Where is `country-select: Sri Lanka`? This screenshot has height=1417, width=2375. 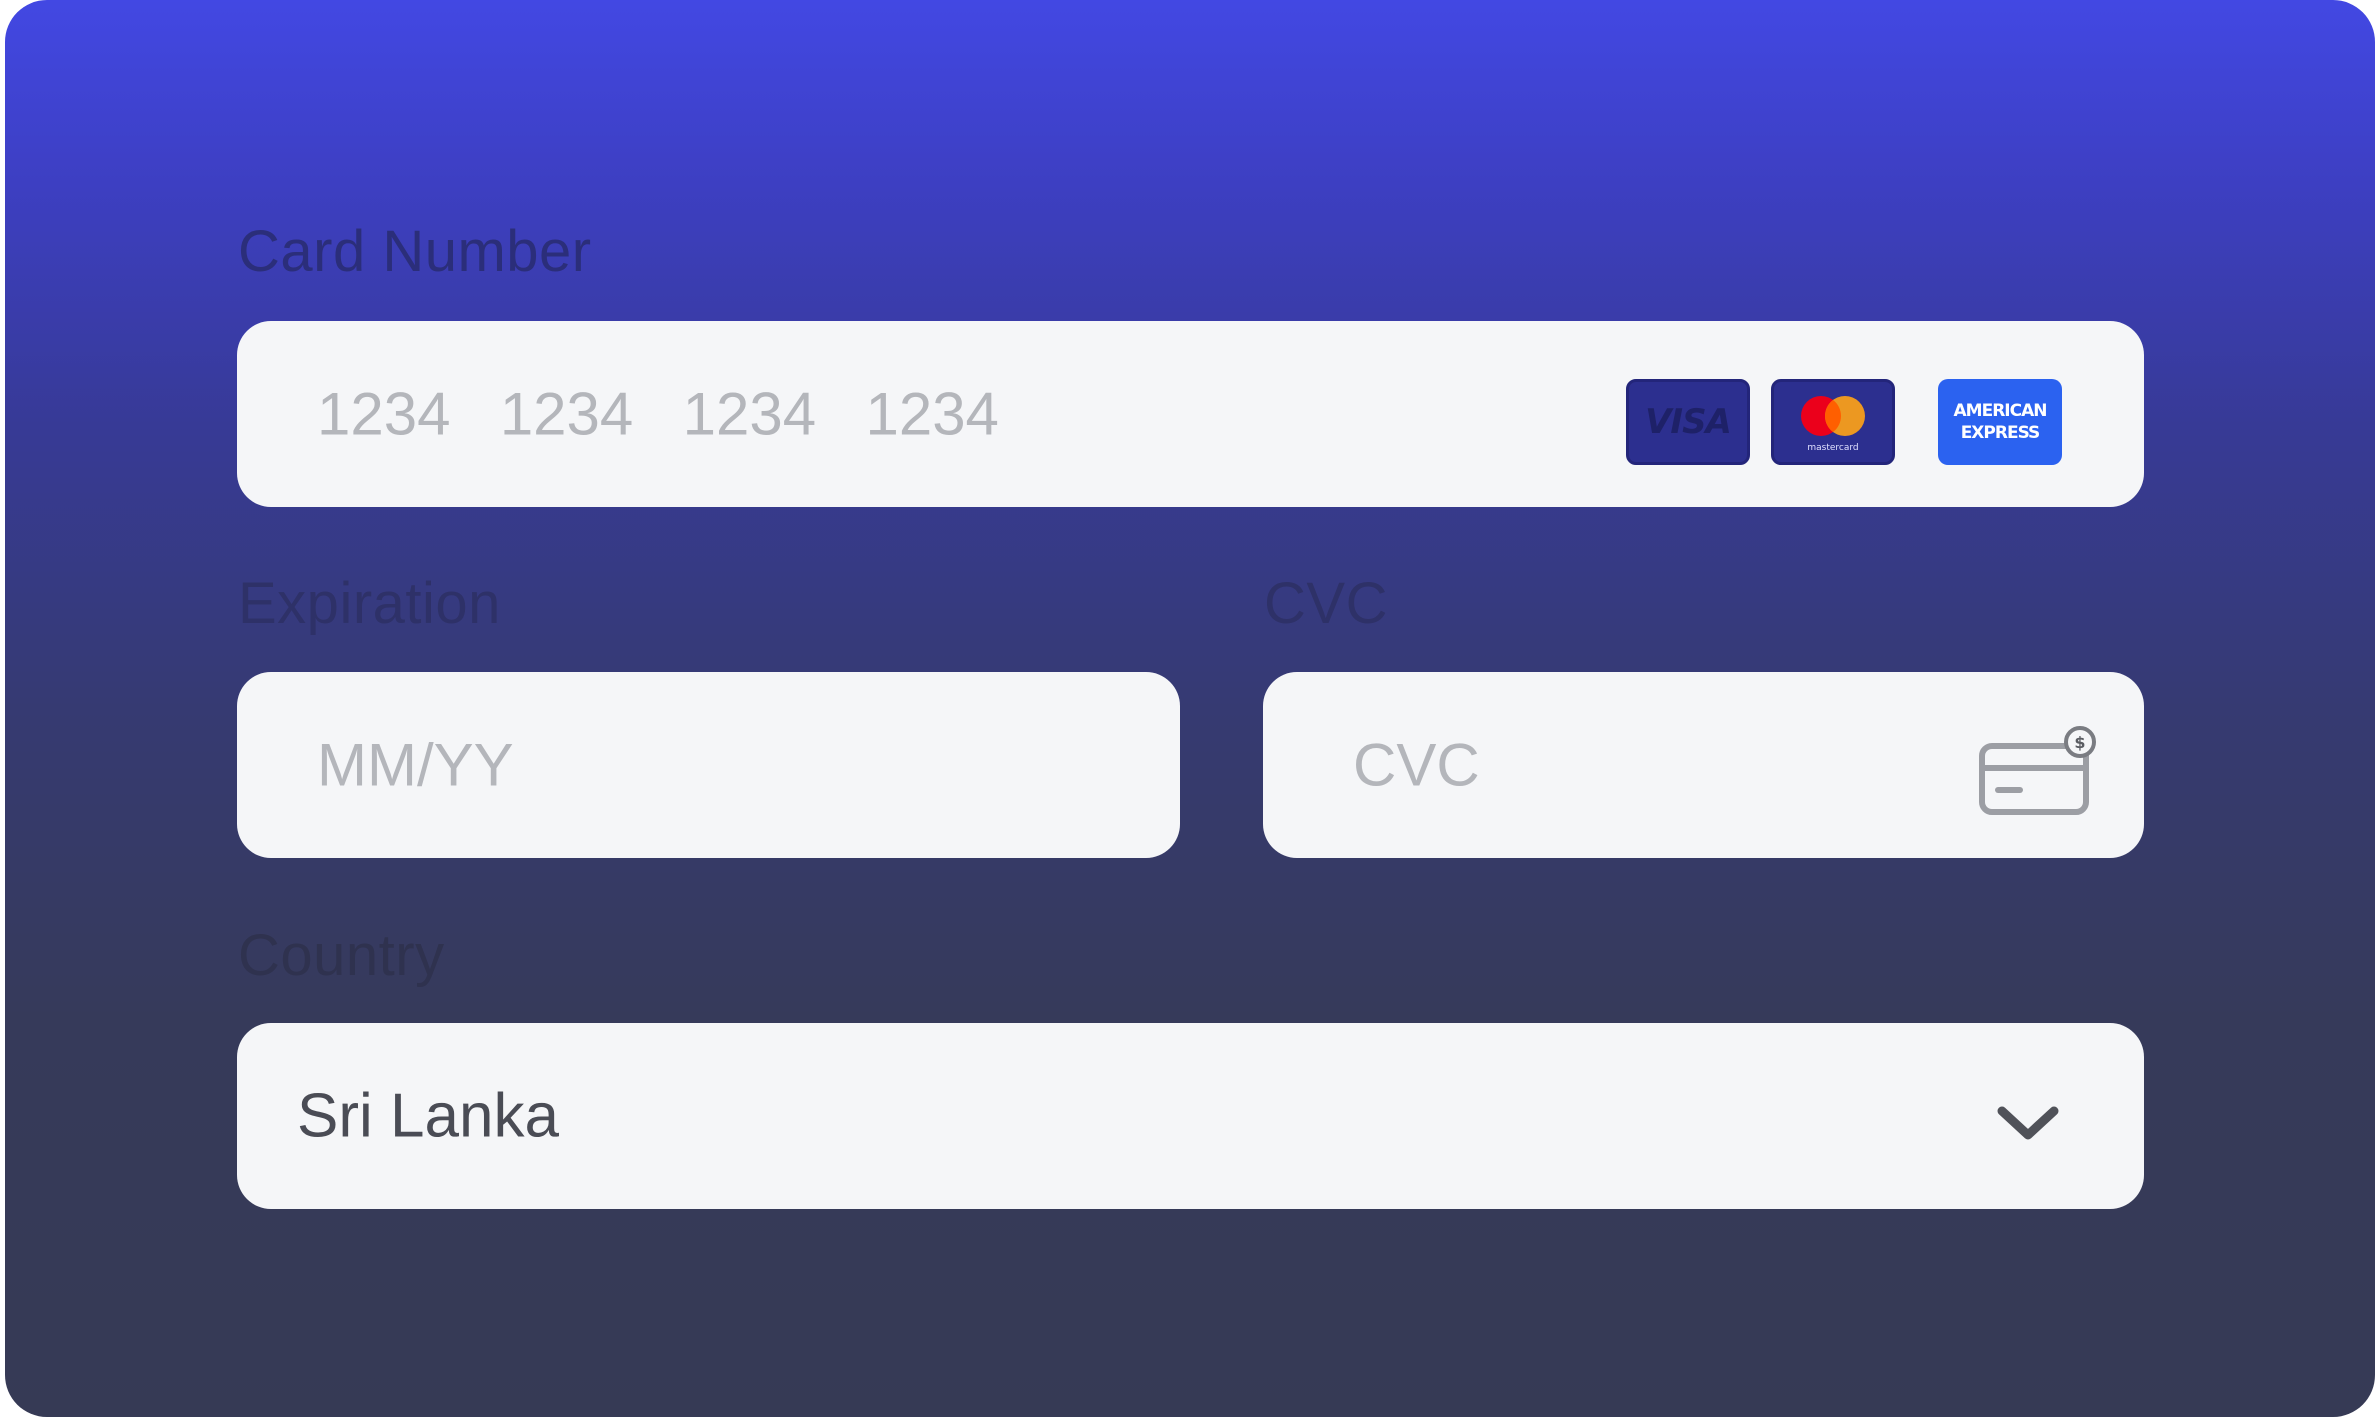
country-select: Sri Lanka is located at coordinates (1190, 1116).